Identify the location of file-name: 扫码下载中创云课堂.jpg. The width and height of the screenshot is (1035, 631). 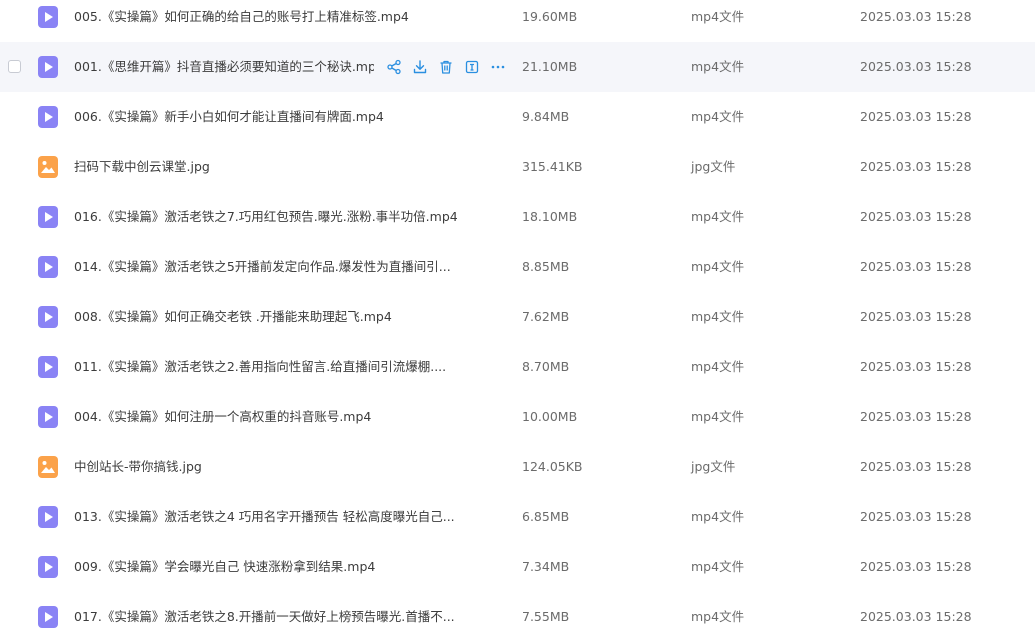
(142, 167).